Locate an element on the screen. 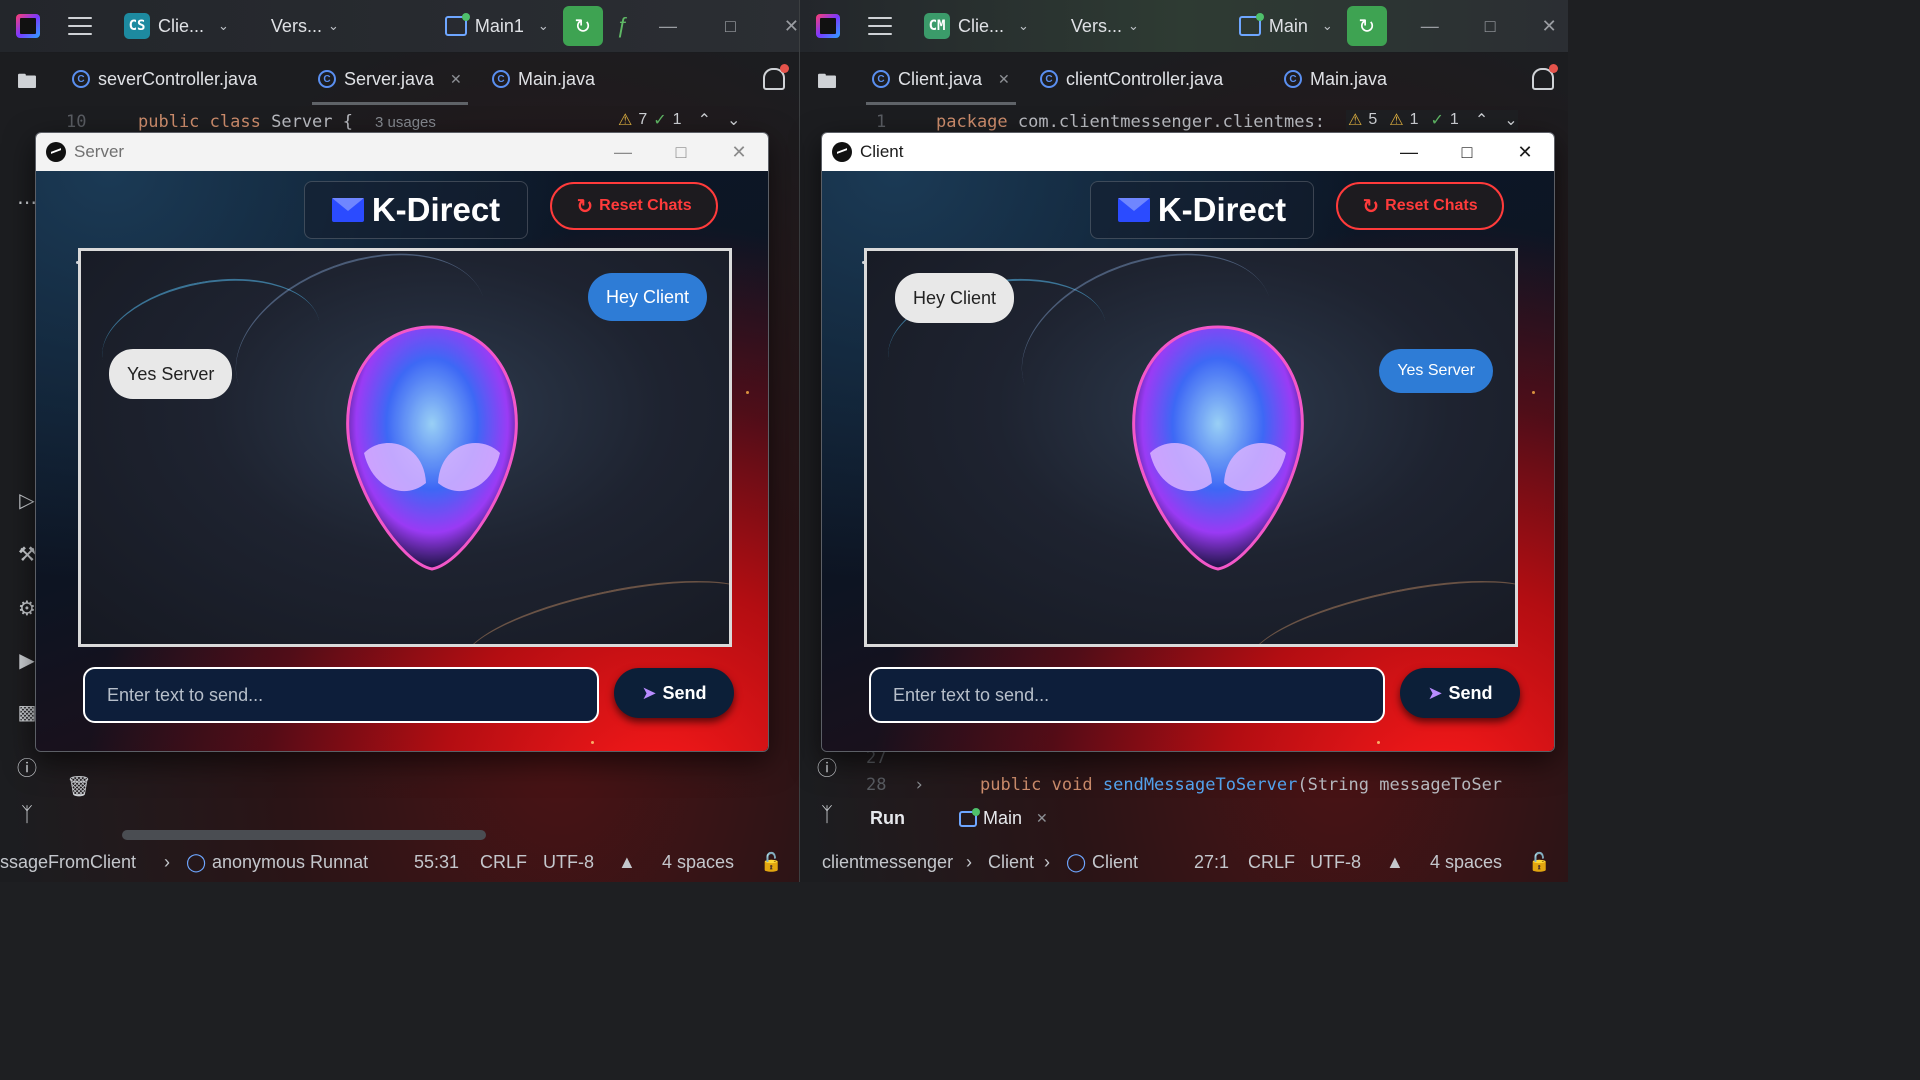  class-name: Server { is located at coordinates (312, 122).